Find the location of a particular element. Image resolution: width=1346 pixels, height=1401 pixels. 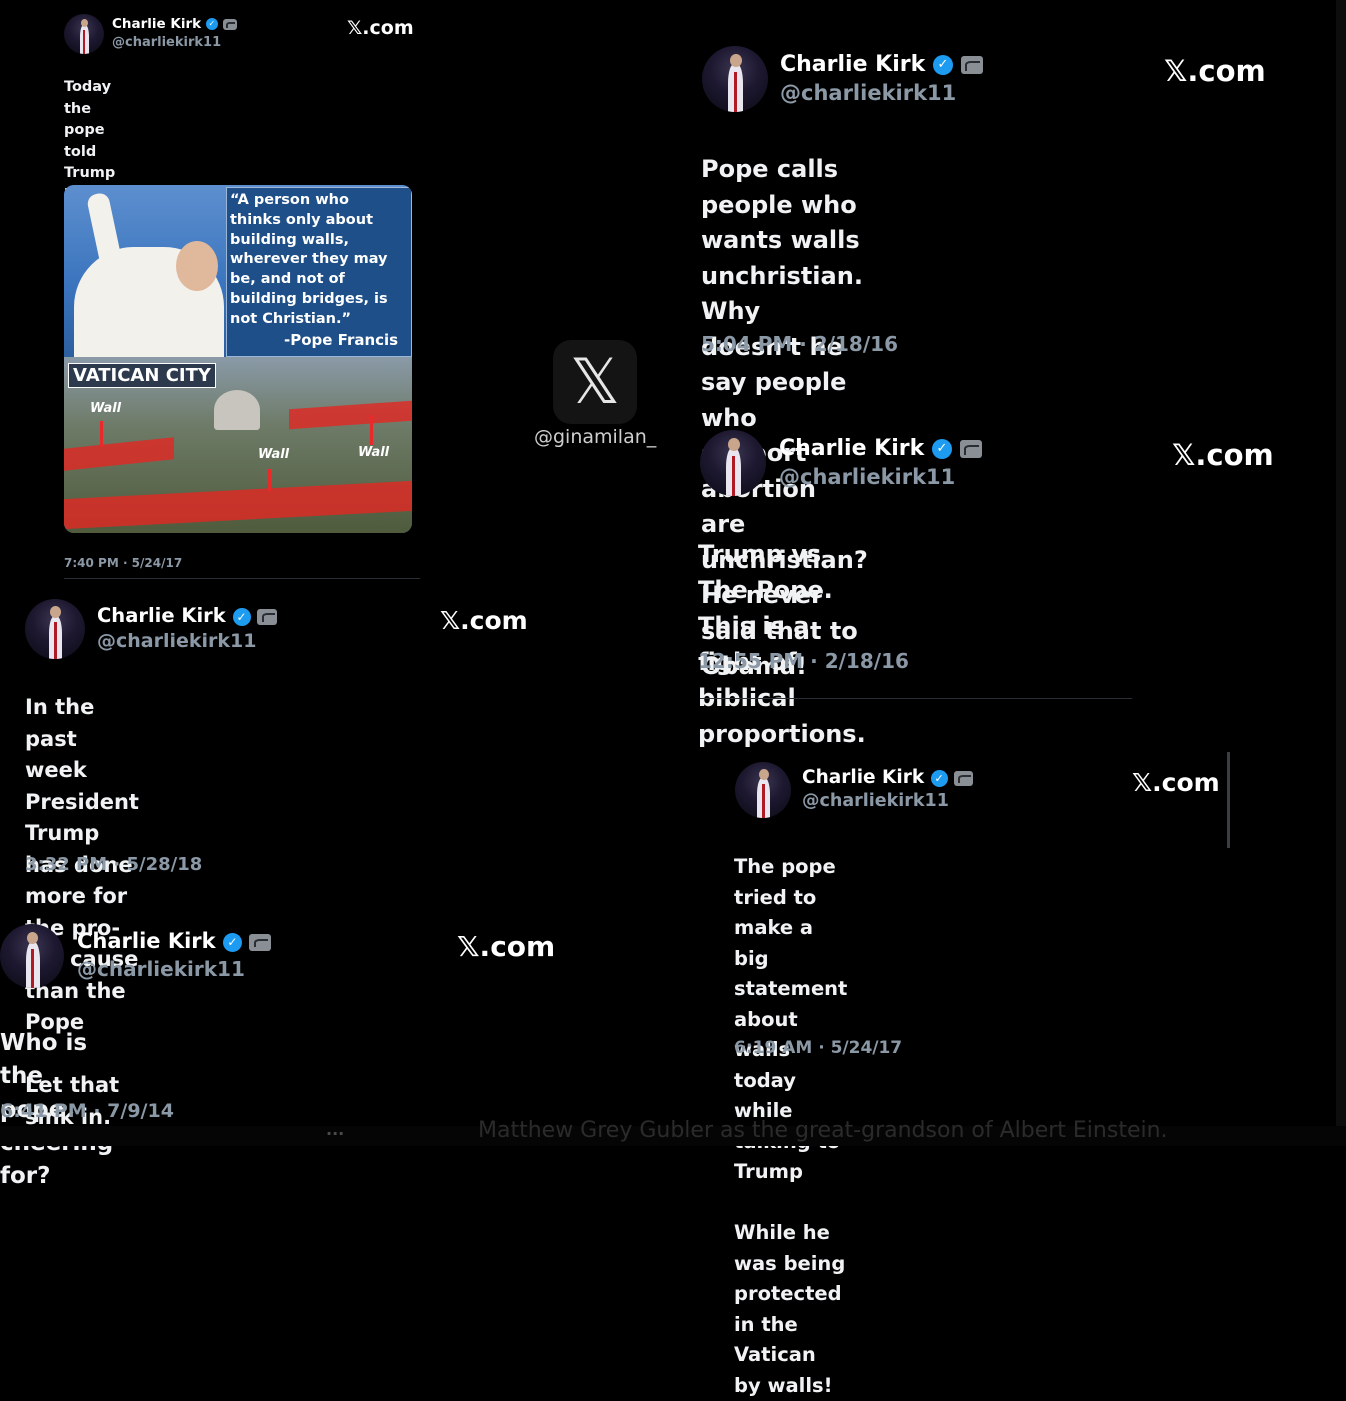

scroll-indicator is located at coordinates (1228, 800).